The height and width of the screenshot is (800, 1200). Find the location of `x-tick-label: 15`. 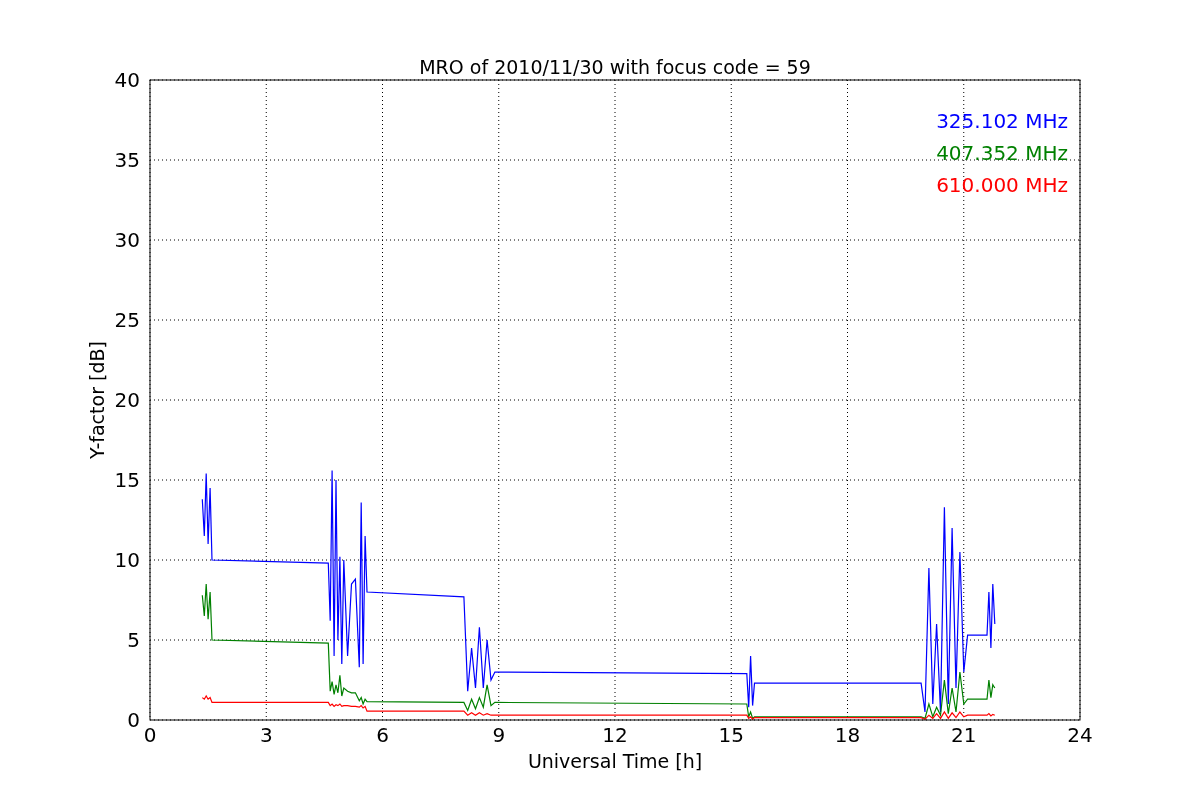

x-tick-label: 15 is located at coordinates (731, 735).